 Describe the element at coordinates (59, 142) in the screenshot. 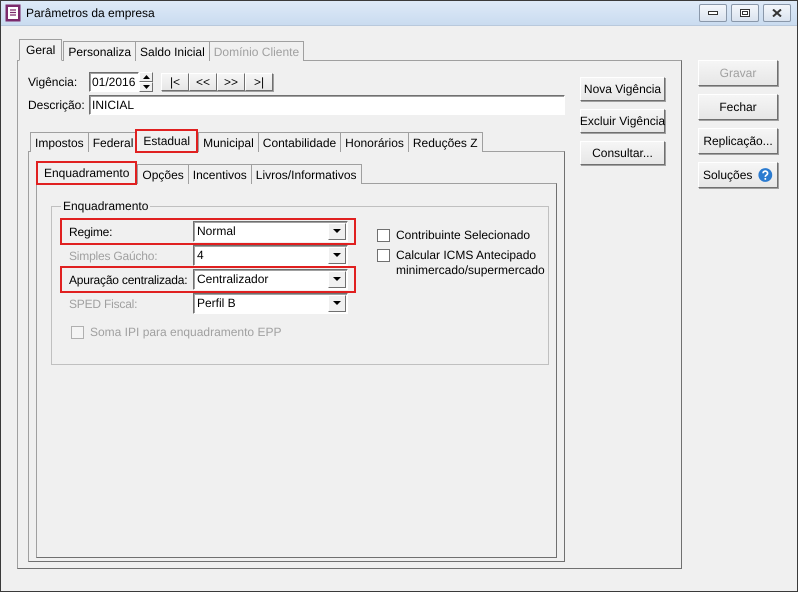

I see `tab: Impostos` at that location.